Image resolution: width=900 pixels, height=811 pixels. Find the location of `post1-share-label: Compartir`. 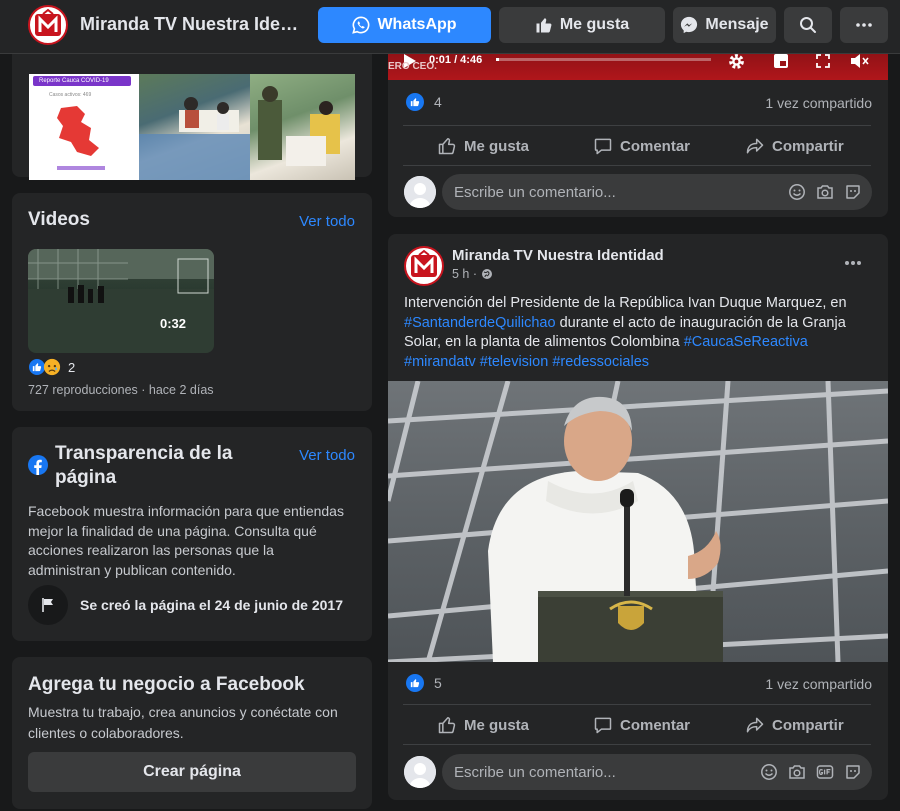

post1-share-label: Compartir is located at coordinates (808, 146).